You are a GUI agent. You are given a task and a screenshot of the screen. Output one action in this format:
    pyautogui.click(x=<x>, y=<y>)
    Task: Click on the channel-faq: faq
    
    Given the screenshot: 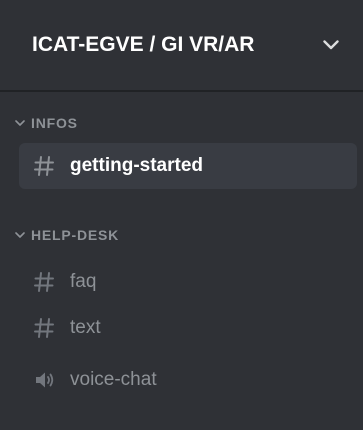 What is the action you would take?
    pyautogui.click(x=188, y=282)
    